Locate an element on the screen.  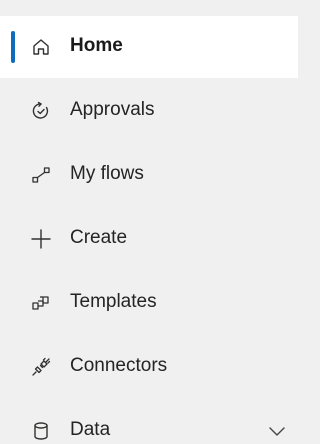
nav-item-approvals: Approvals is located at coordinates (149, 111).